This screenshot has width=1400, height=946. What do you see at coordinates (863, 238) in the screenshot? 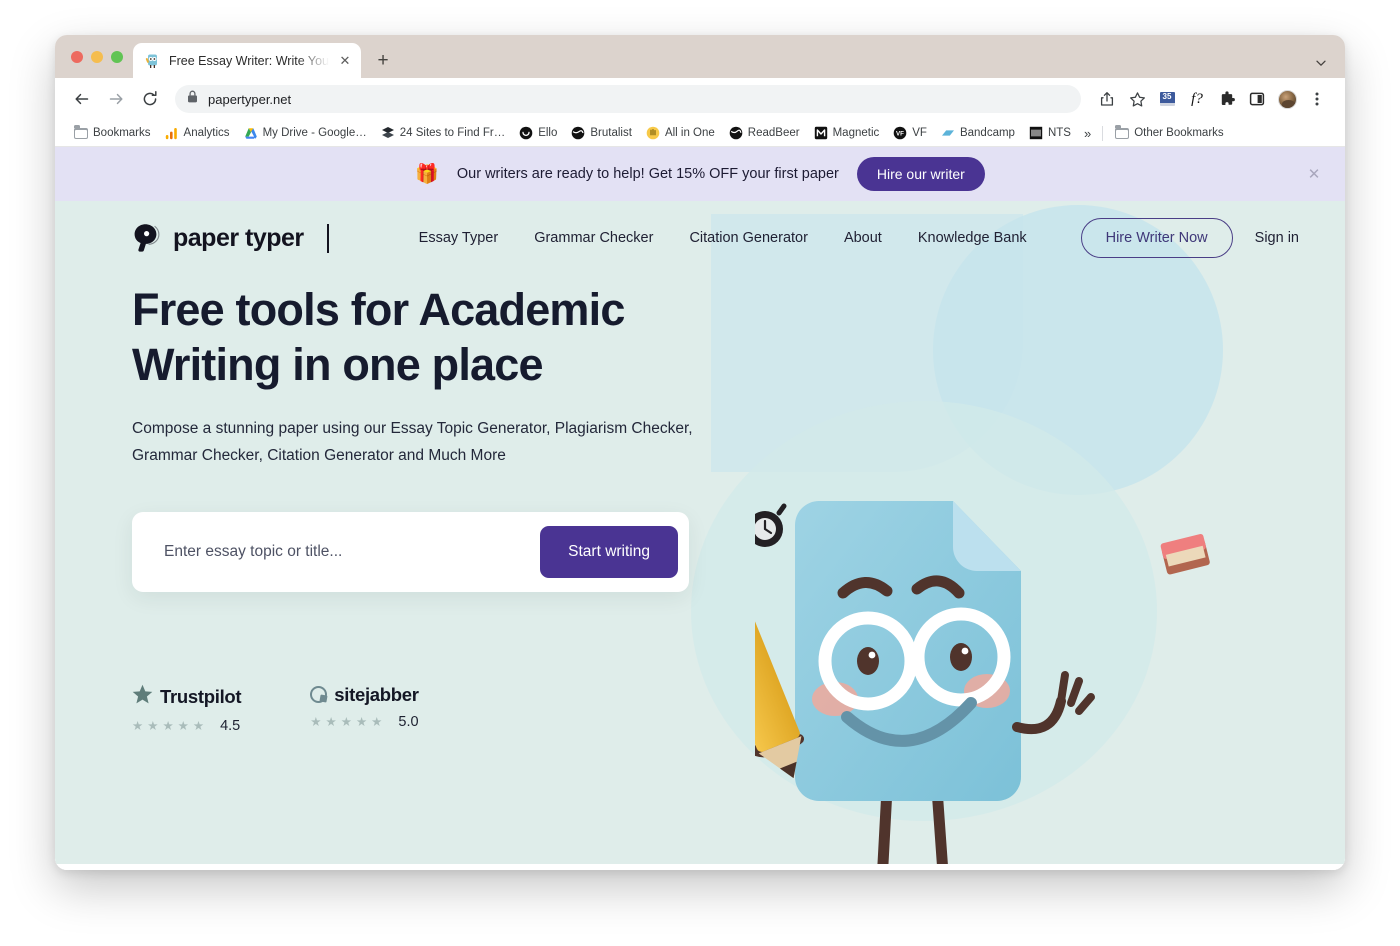
I see `nav-item-about: About` at bounding box center [863, 238].